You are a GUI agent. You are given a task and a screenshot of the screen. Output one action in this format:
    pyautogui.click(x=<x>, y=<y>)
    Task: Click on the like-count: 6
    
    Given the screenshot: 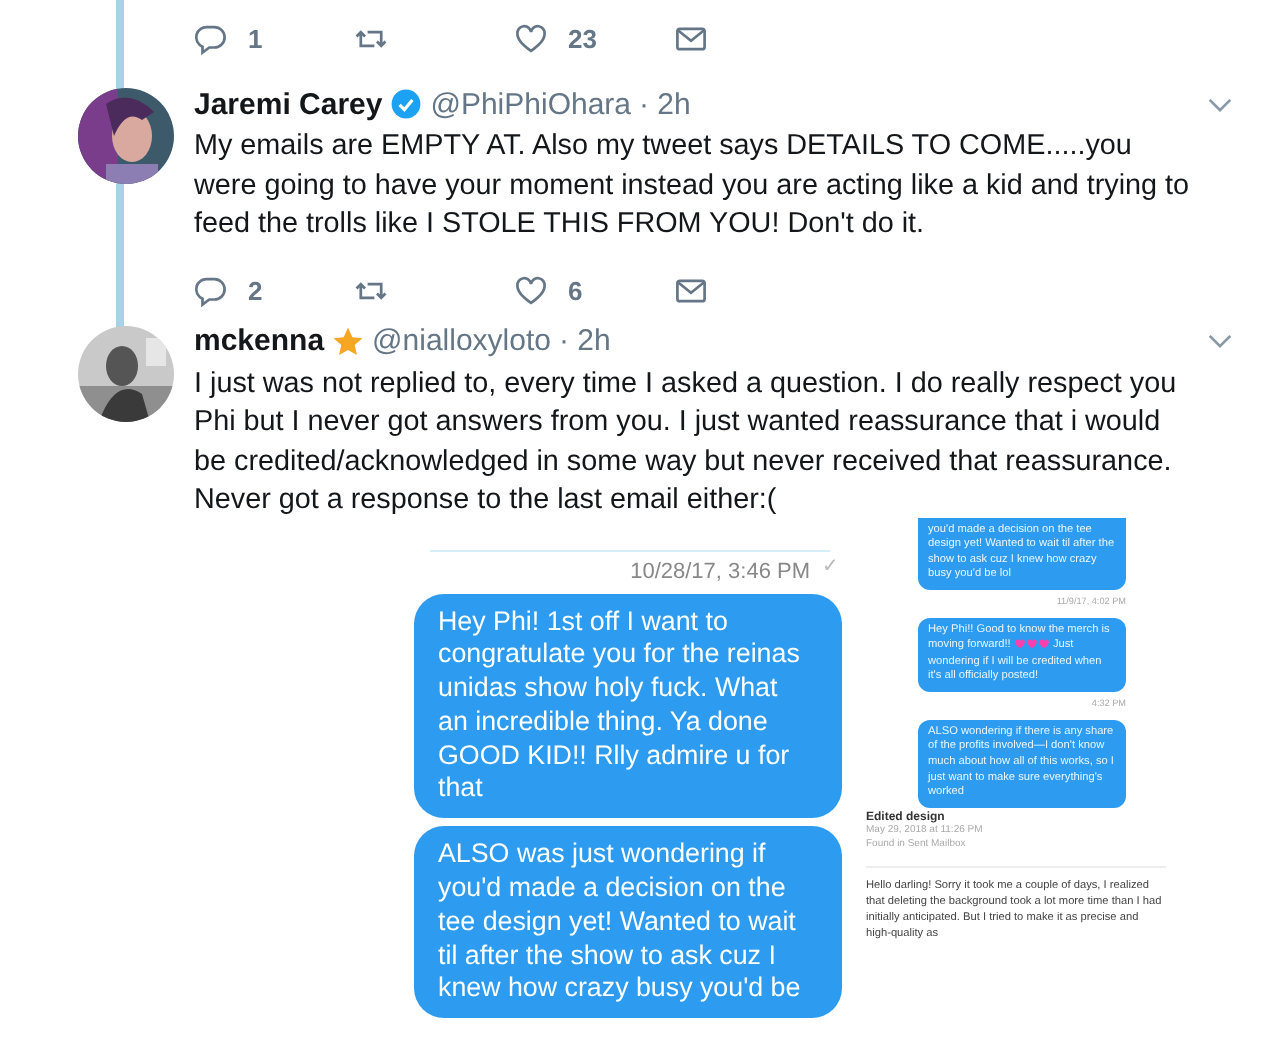 What is the action you would take?
    pyautogui.click(x=575, y=291)
    